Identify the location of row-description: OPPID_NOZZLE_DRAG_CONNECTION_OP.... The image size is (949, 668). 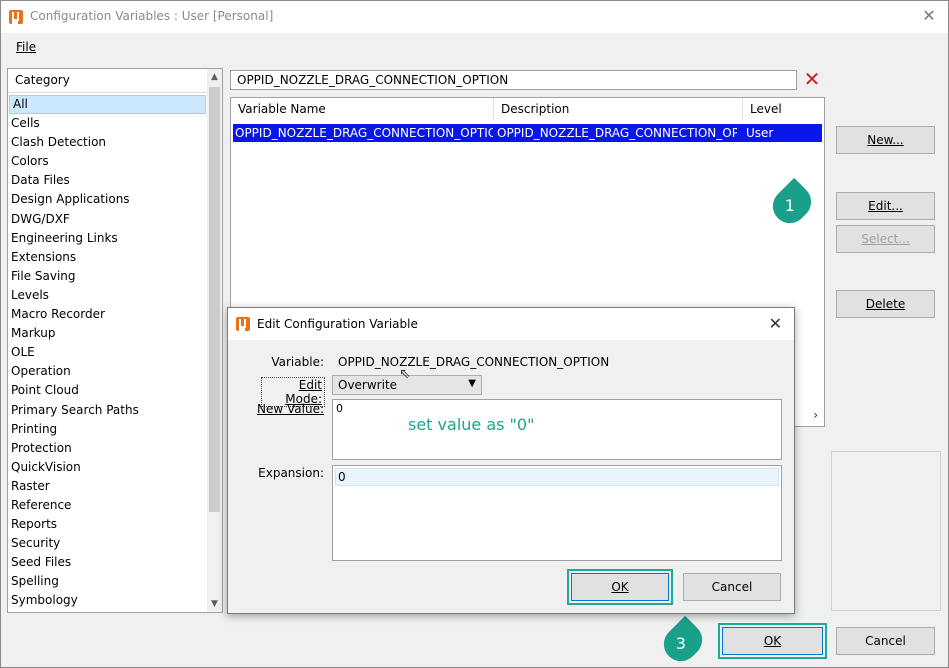
(617, 133).